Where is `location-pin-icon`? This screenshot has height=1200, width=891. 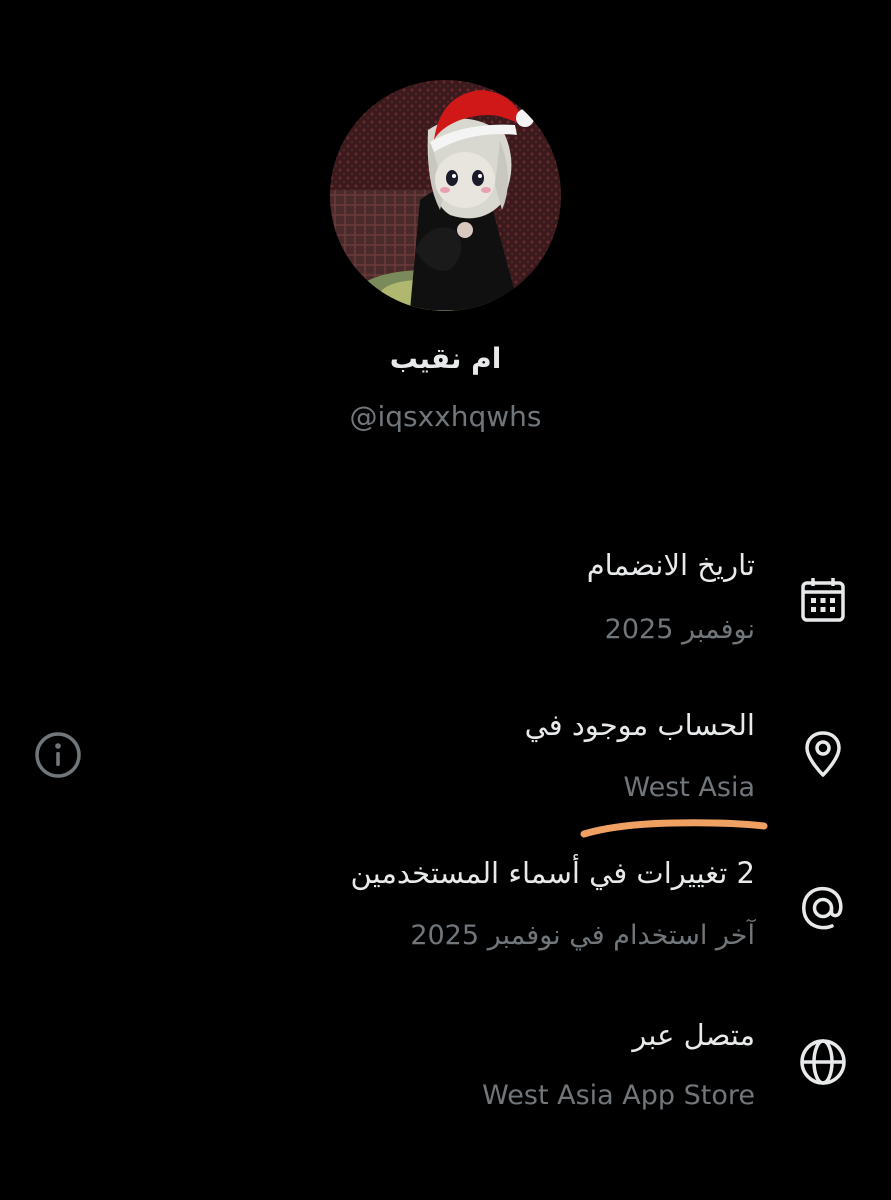 location-pin-icon is located at coordinates (823, 754).